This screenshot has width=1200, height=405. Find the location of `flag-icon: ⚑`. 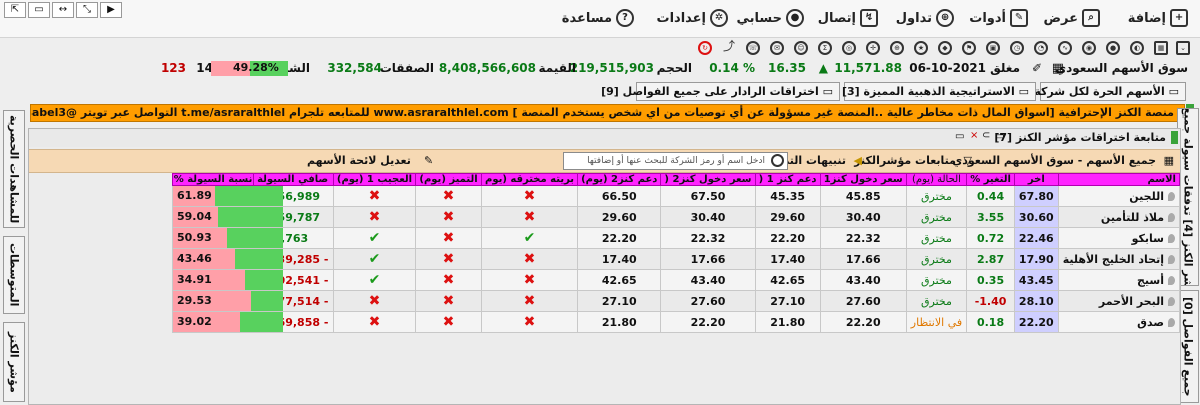

flag-icon: ⚑ is located at coordinates (969, 48).